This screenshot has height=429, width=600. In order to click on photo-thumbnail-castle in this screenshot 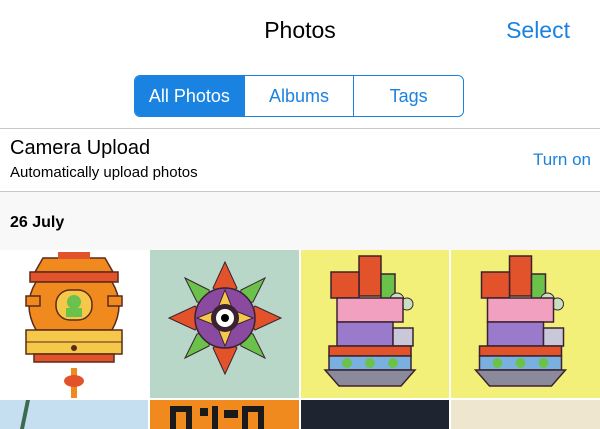, I will do `click(375, 324)`.